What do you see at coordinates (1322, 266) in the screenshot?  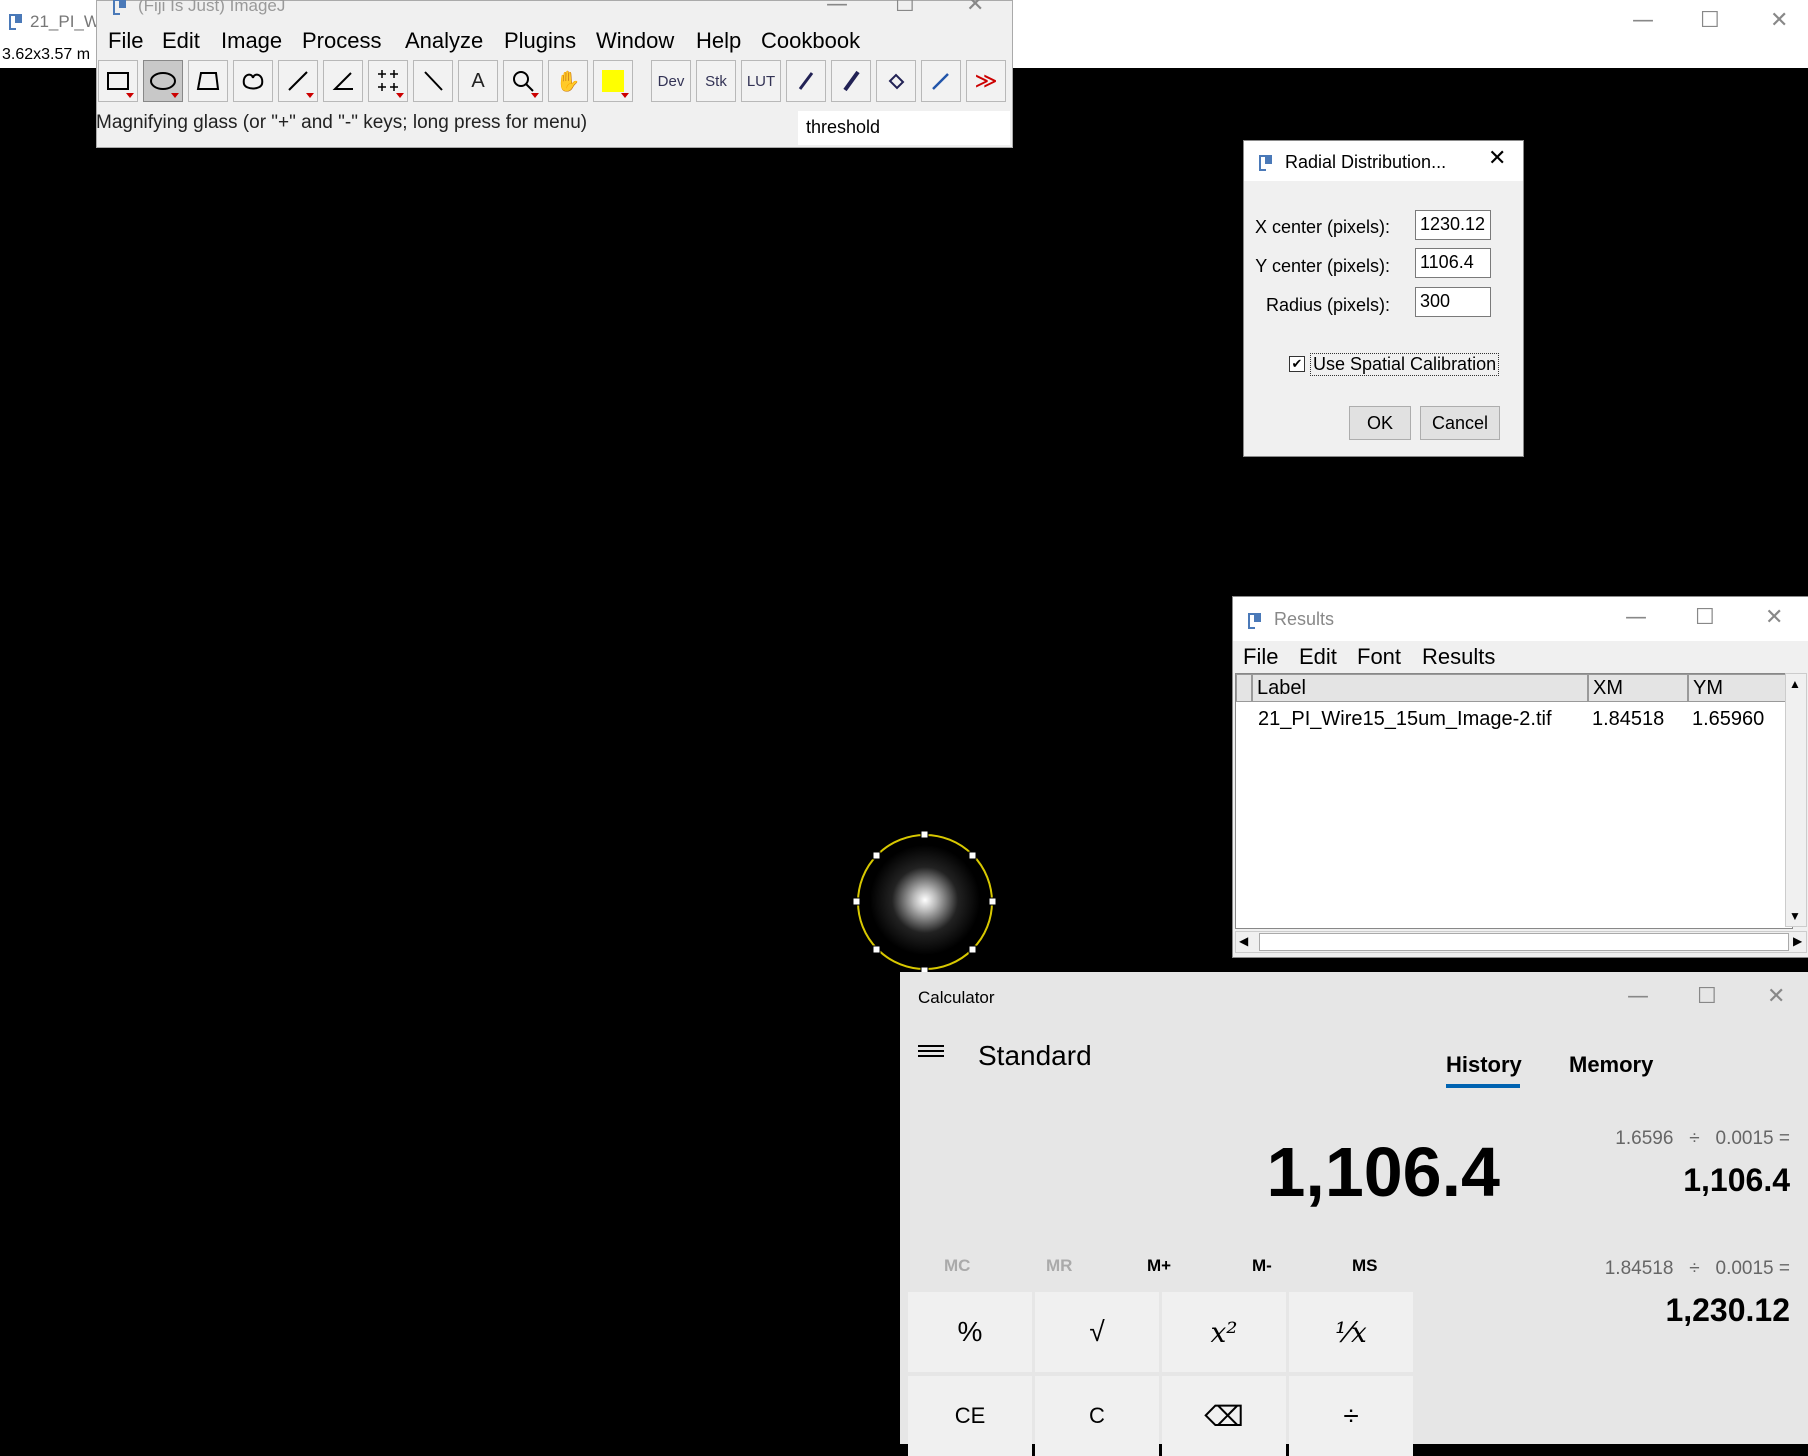 I see `y-center-label: Y center (pixels):` at bounding box center [1322, 266].